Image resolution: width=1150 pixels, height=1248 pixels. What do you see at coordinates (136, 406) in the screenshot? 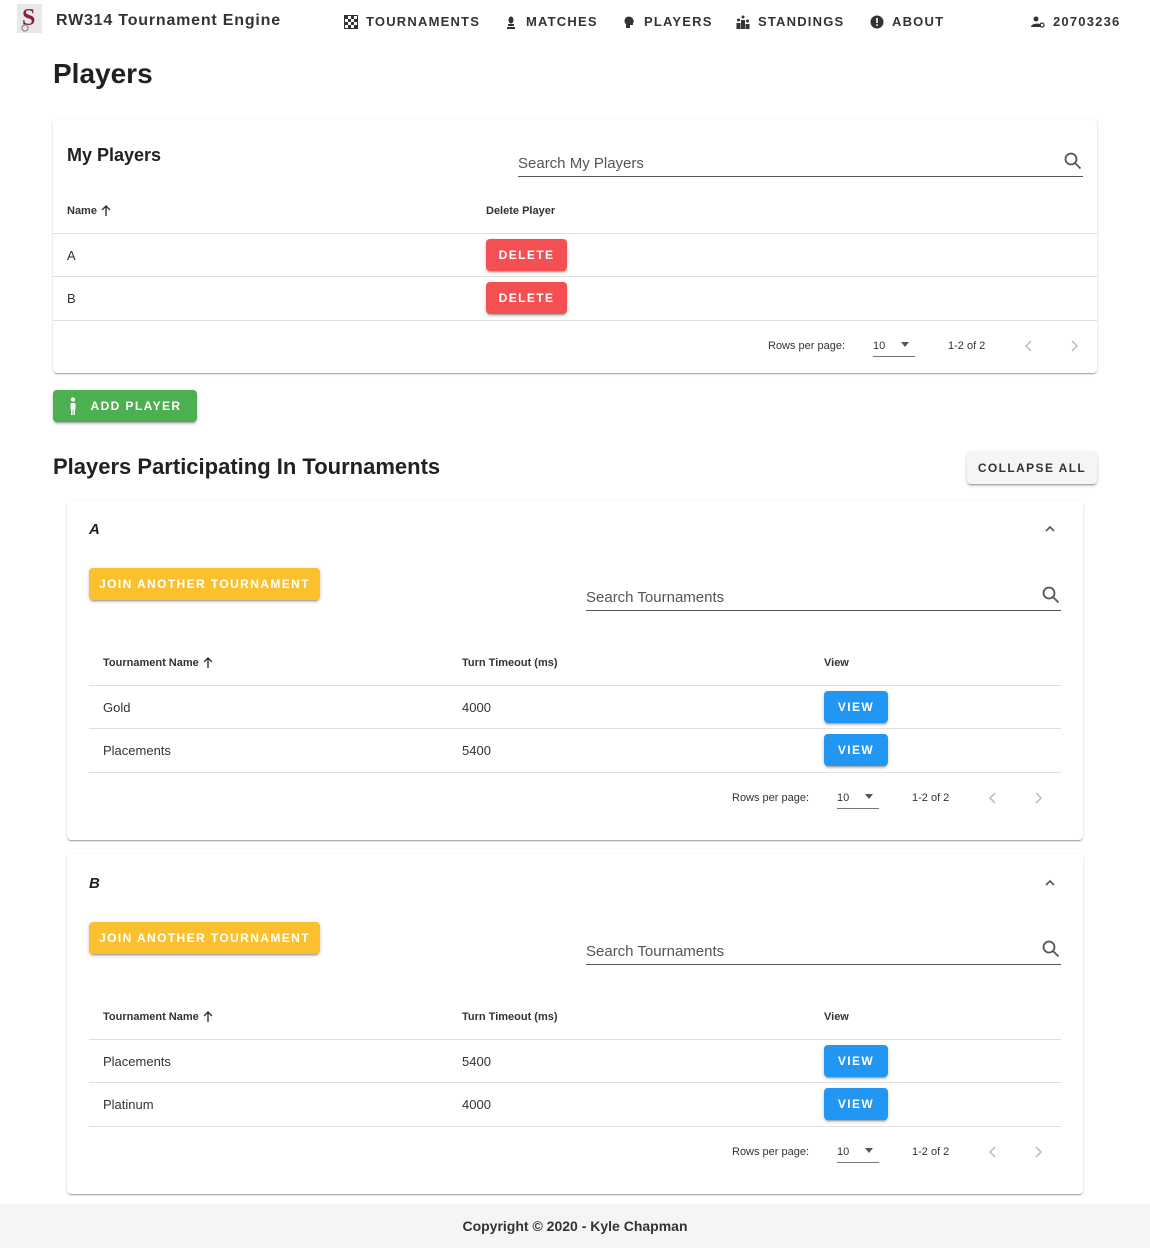
I see `add-player-label: ADD PLAYER` at bounding box center [136, 406].